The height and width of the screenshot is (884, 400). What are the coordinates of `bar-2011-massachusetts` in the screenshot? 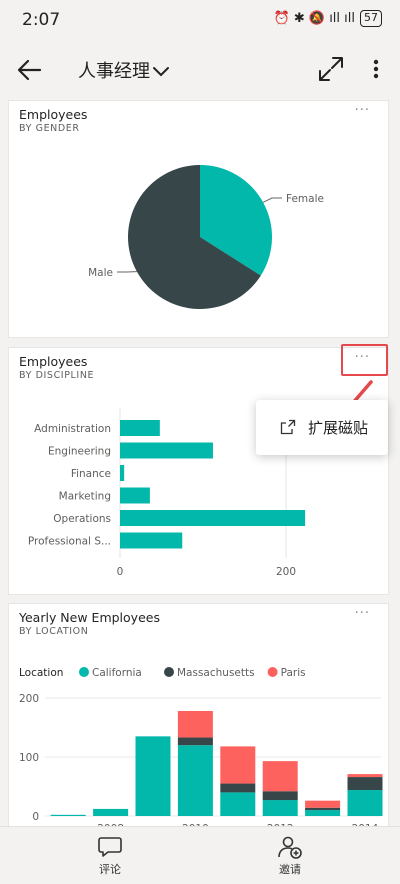 It's located at (238, 788).